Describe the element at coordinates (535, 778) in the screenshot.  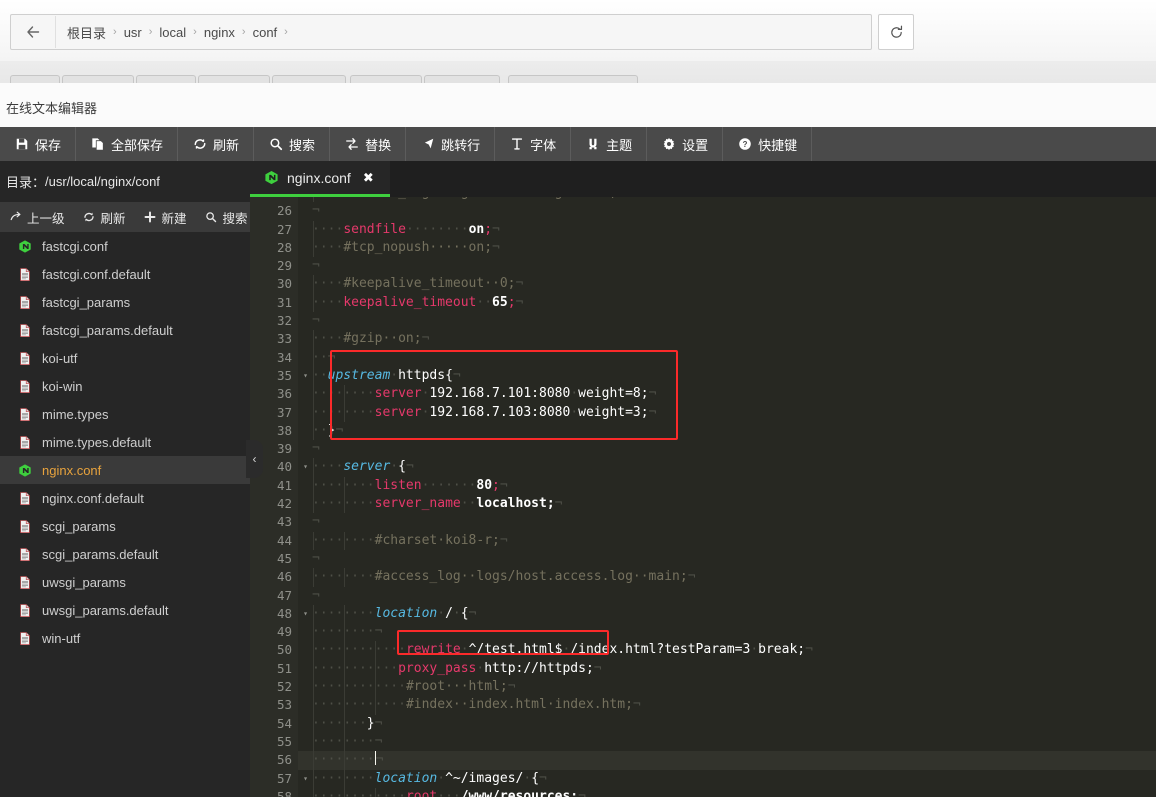
I see `token-val: {` at that location.